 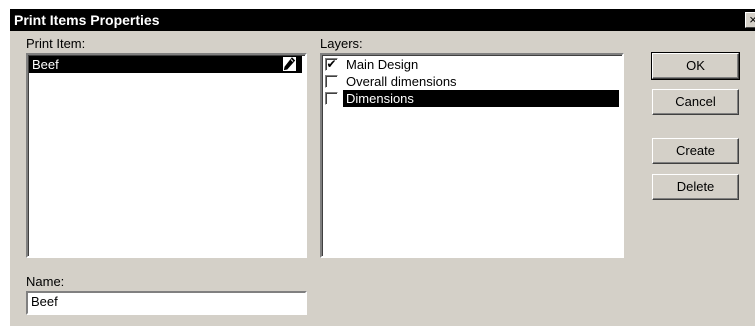 I want to click on name-label: Name:, so click(x=45, y=281).